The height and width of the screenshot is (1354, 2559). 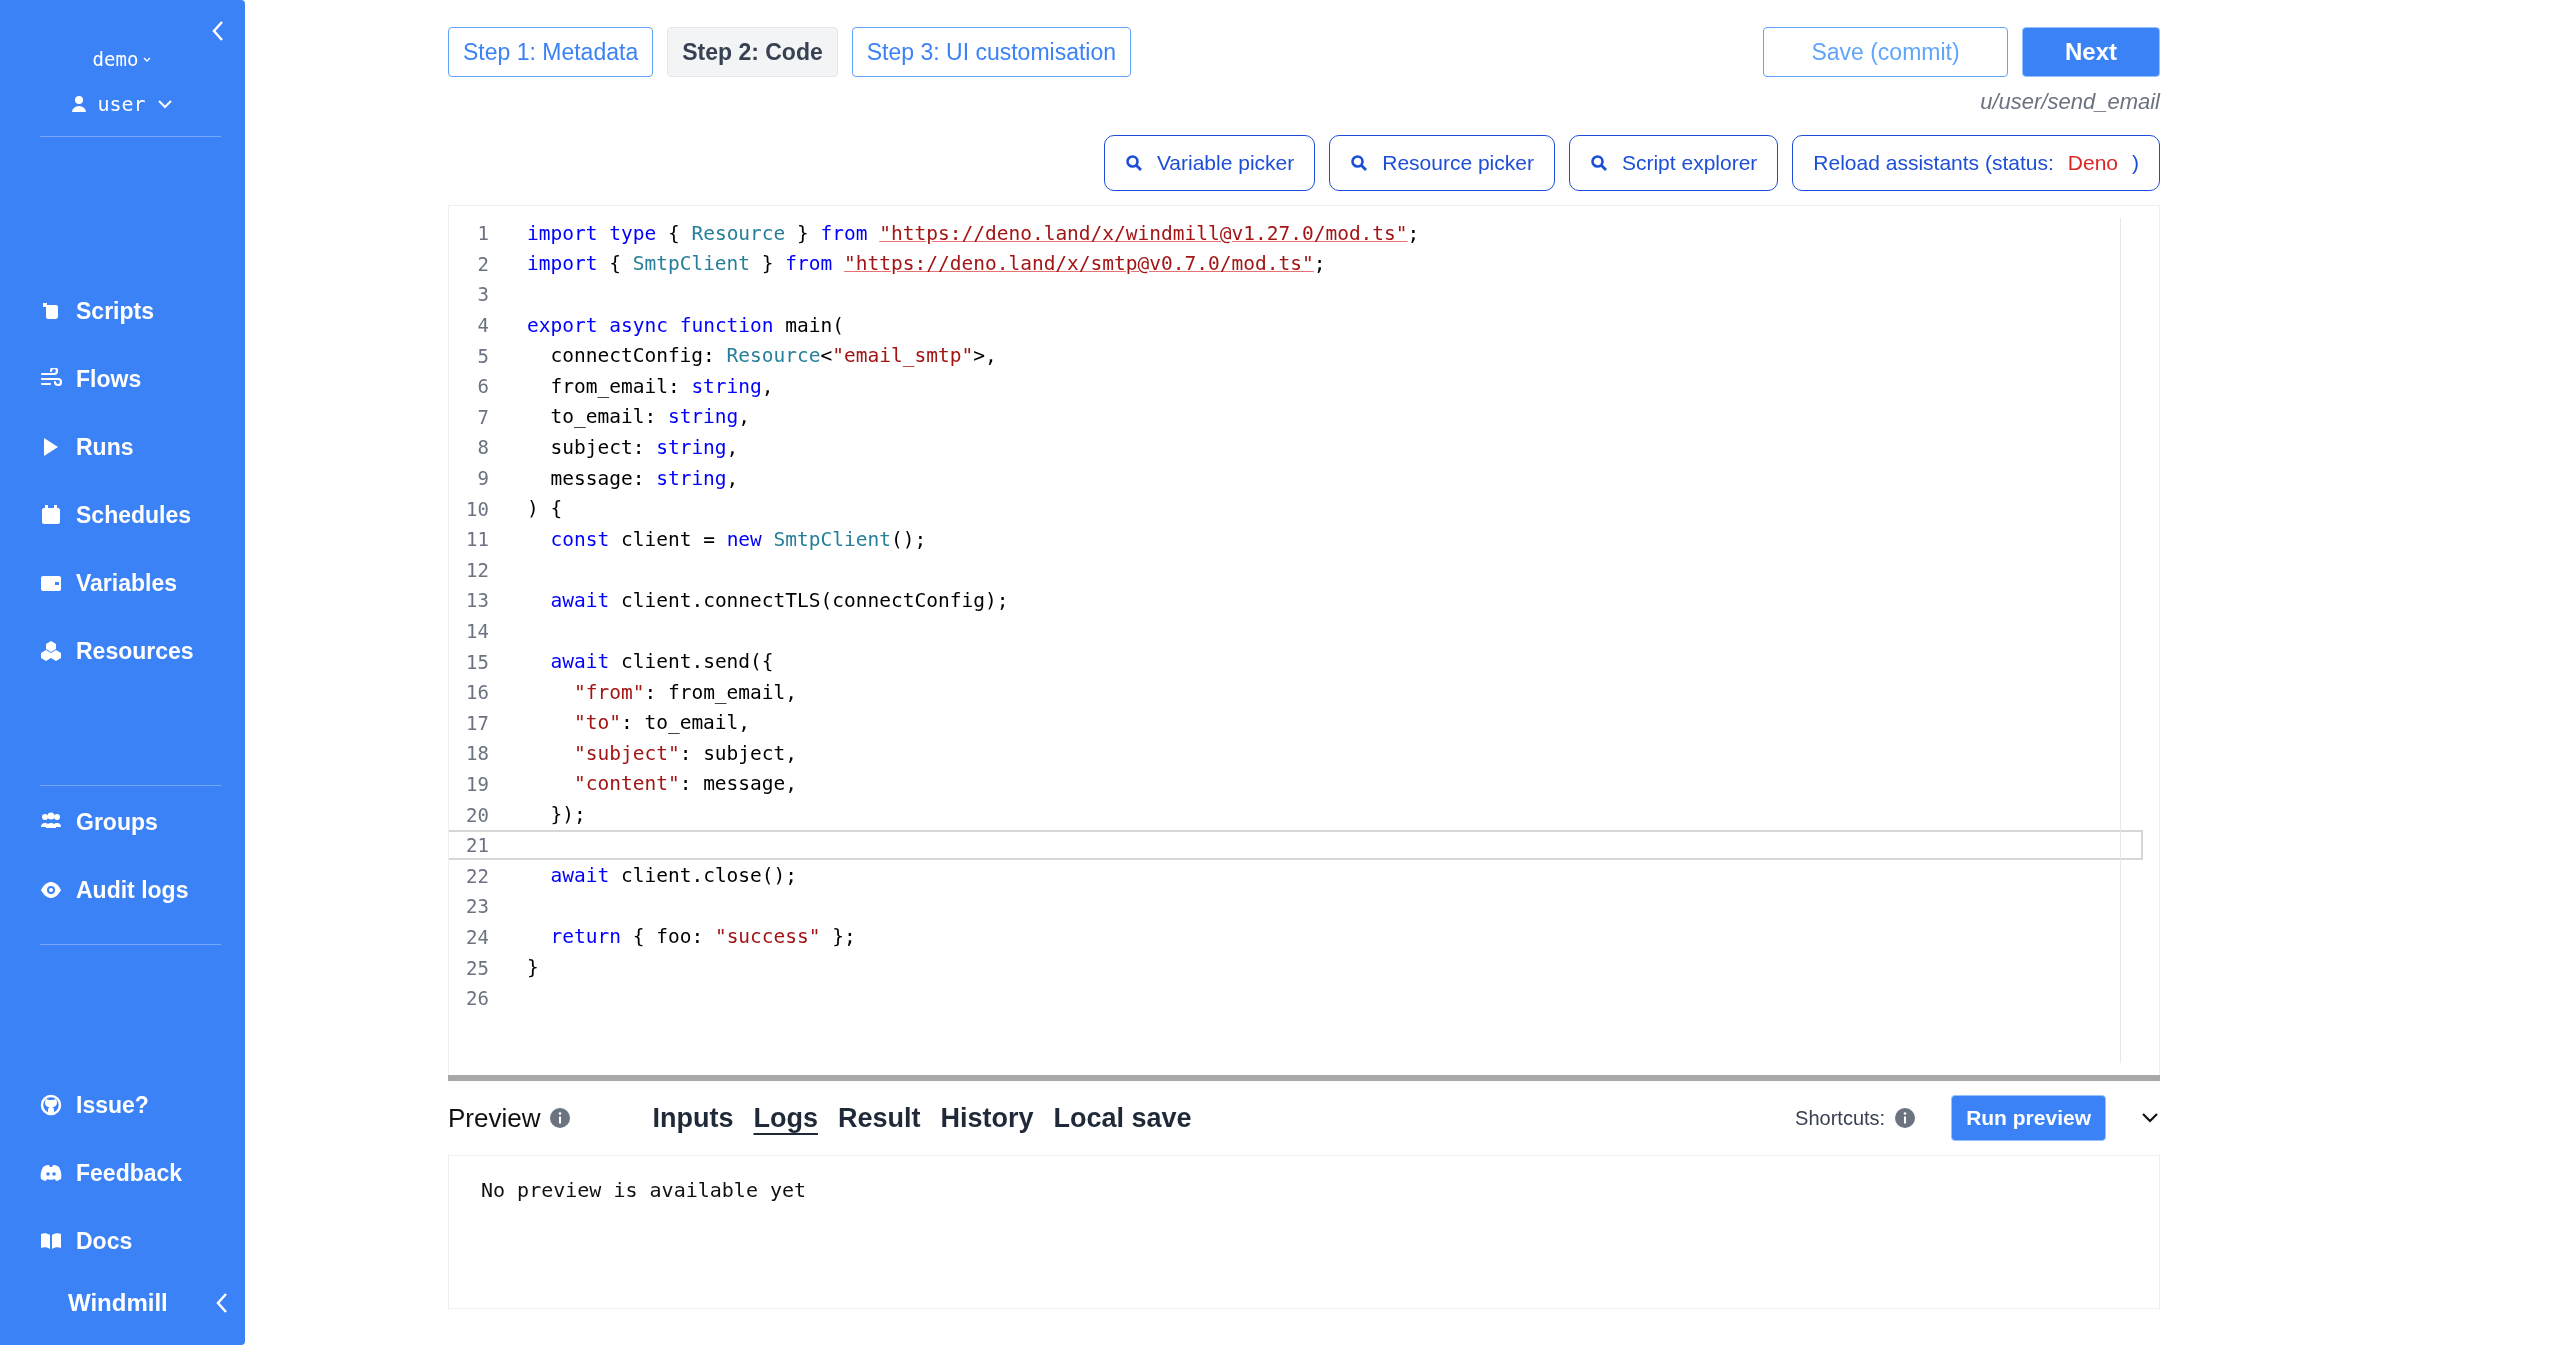 What do you see at coordinates (644, 478) in the screenshot?
I see `code-line: message: string,` at bounding box center [644, 478].